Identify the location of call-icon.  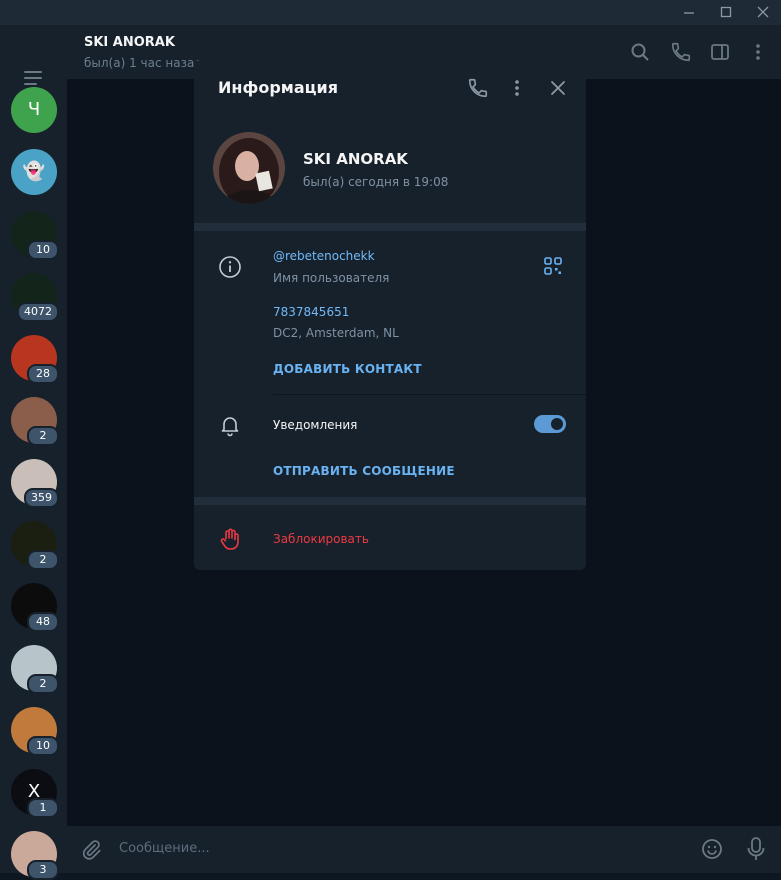
(478, 88).